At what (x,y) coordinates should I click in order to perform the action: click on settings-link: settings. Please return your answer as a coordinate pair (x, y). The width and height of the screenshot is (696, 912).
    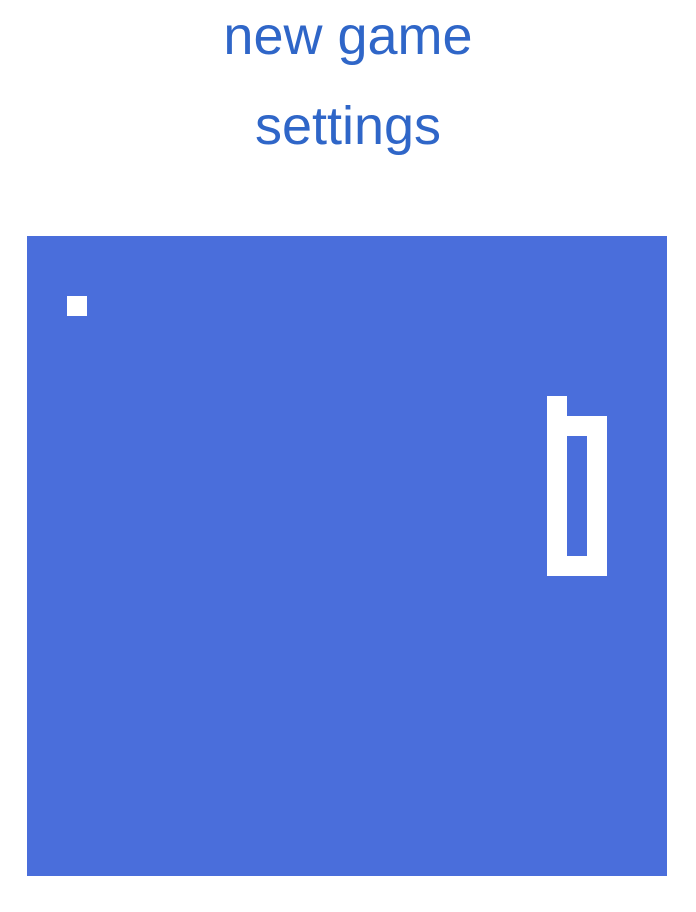
    Looking at the image, I should click on (348, 126).